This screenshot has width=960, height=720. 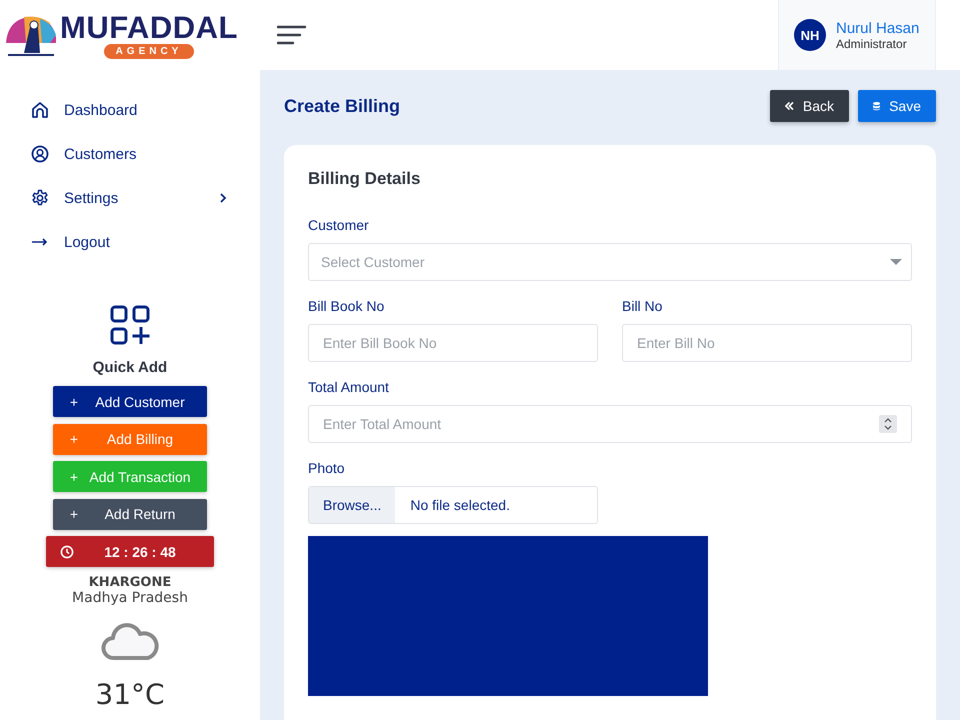 I want to click on user-name: Nurul Hasan, so click(x=878, y=28).